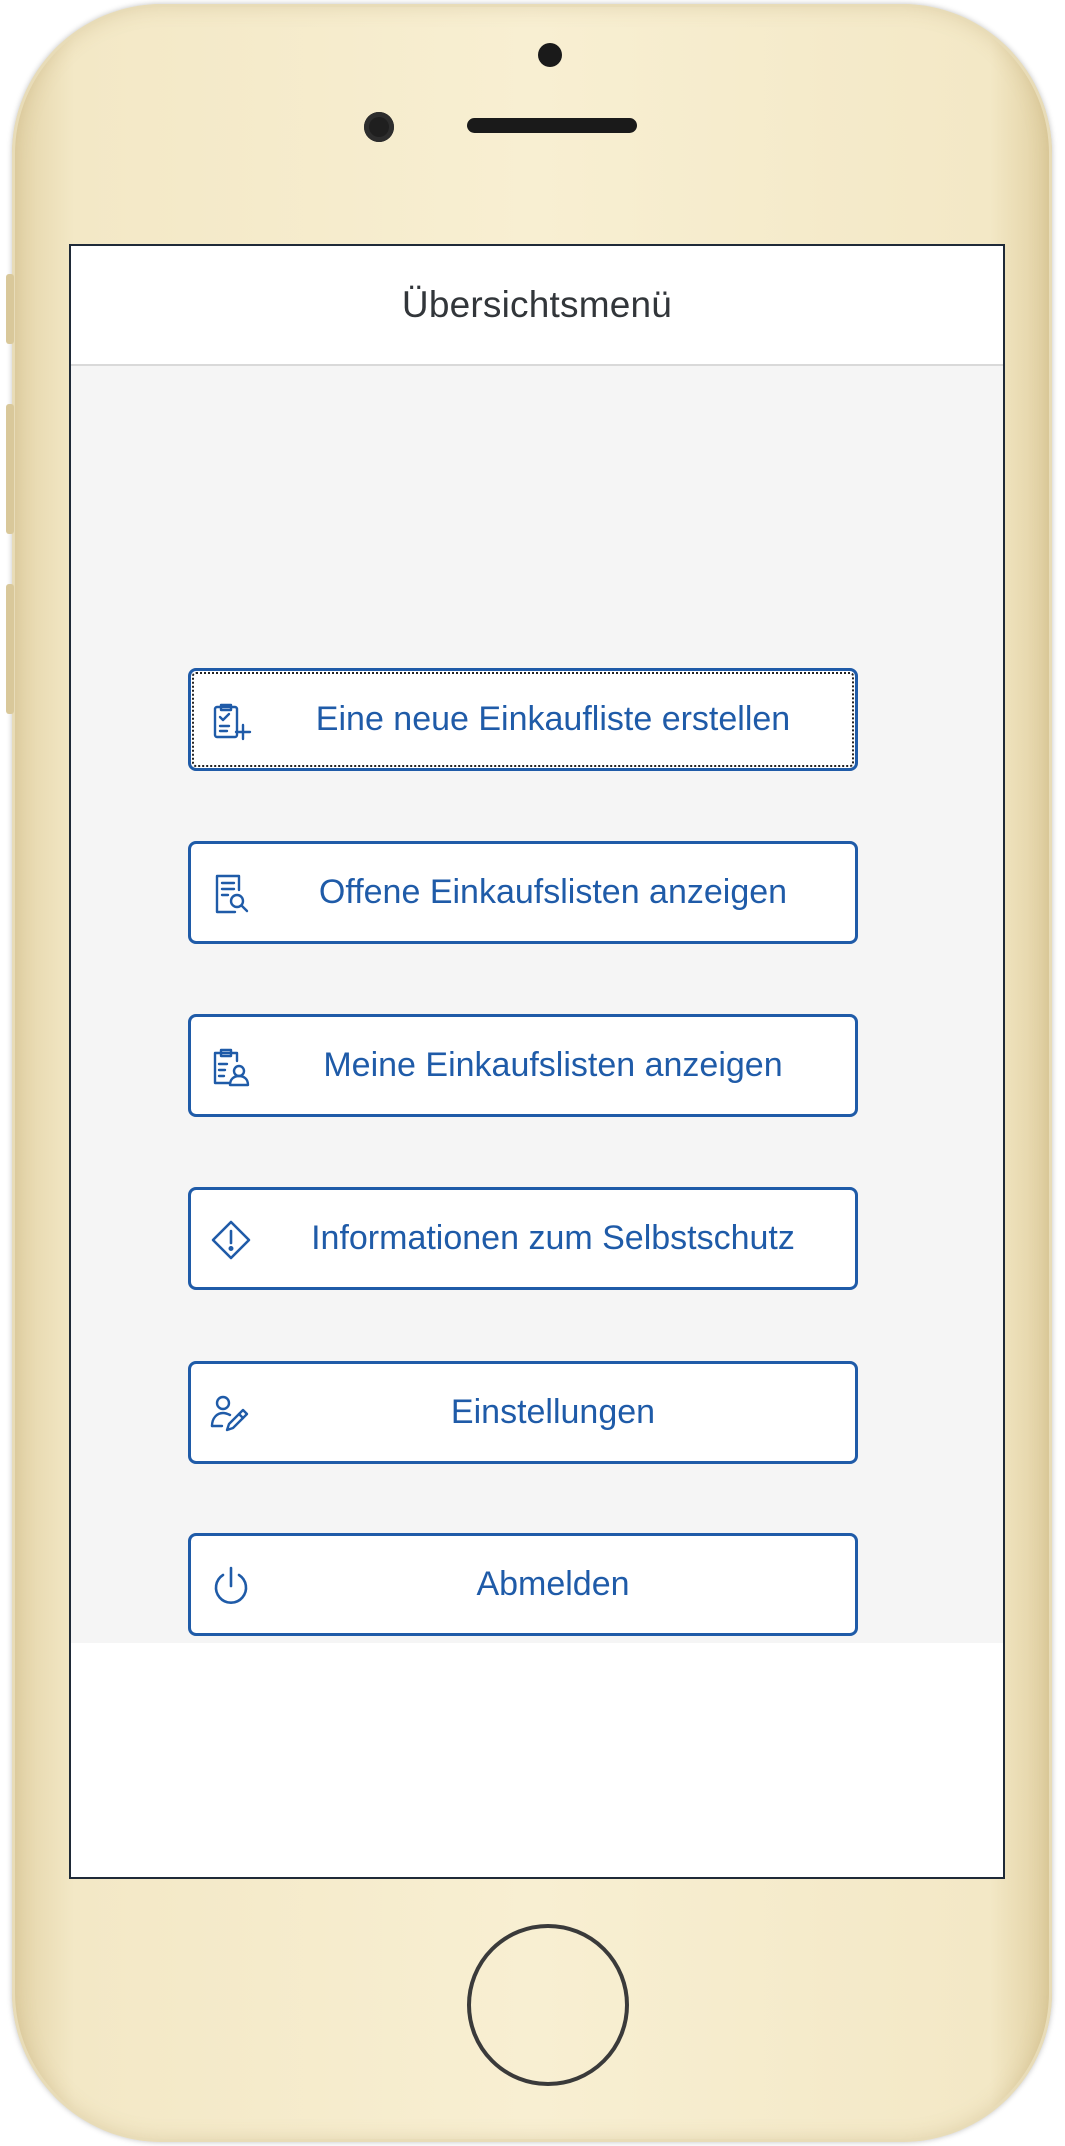 The width and height of the screenshot is (1065, 2146). What do you see at coordinates (231, 1414) in the screenshot?
I see `user-edit-icon` at bounding box center [231, 1414].